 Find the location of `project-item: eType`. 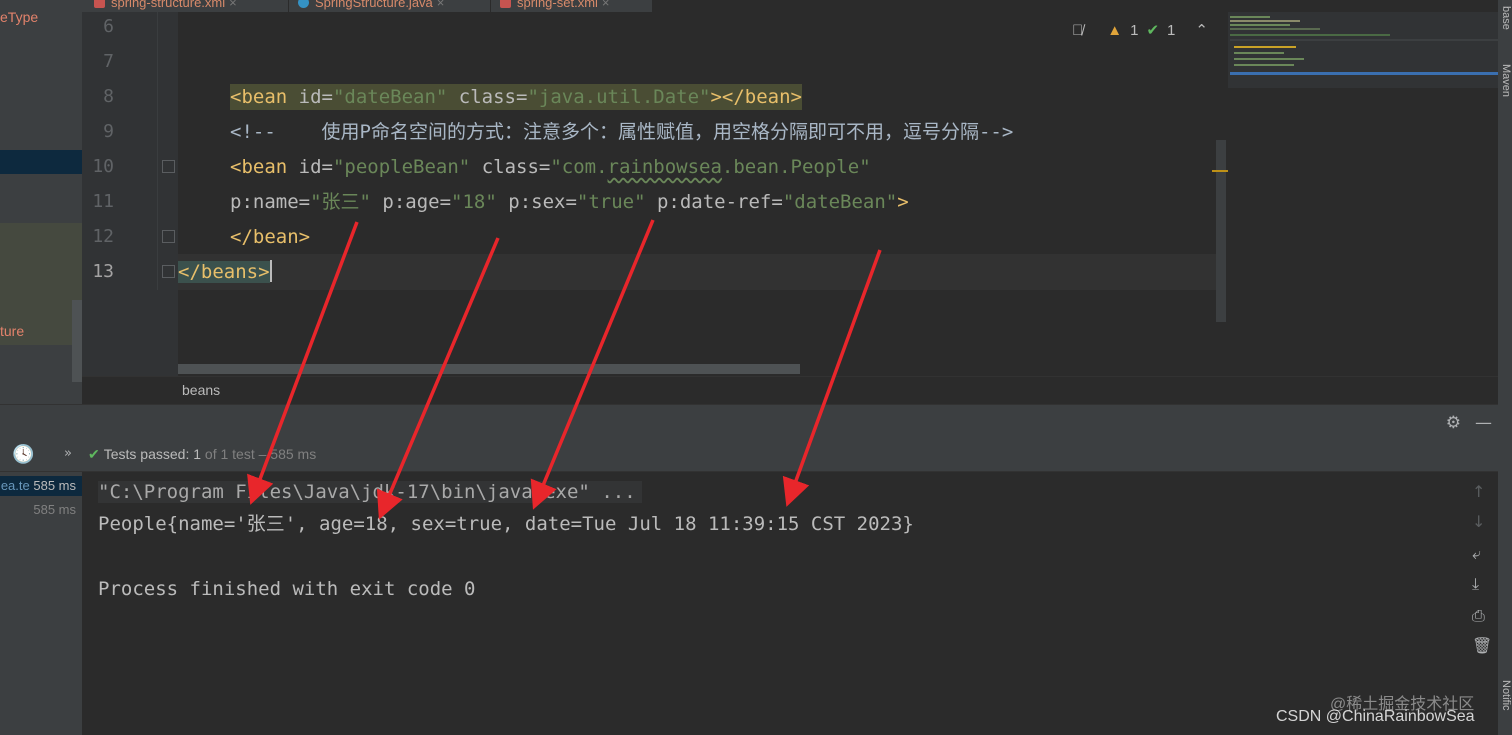

project-item: eType is located at coordinates (19, 17).